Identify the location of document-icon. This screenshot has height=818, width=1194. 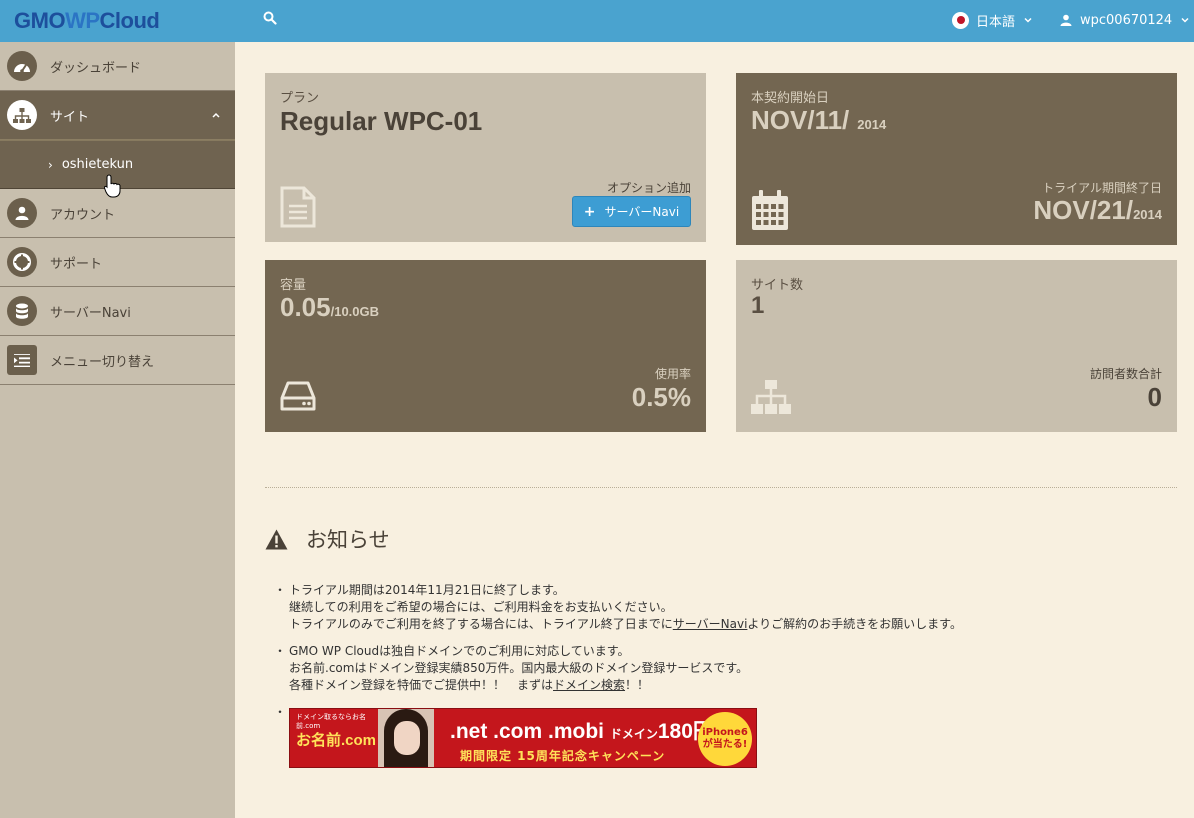
(298, 207).